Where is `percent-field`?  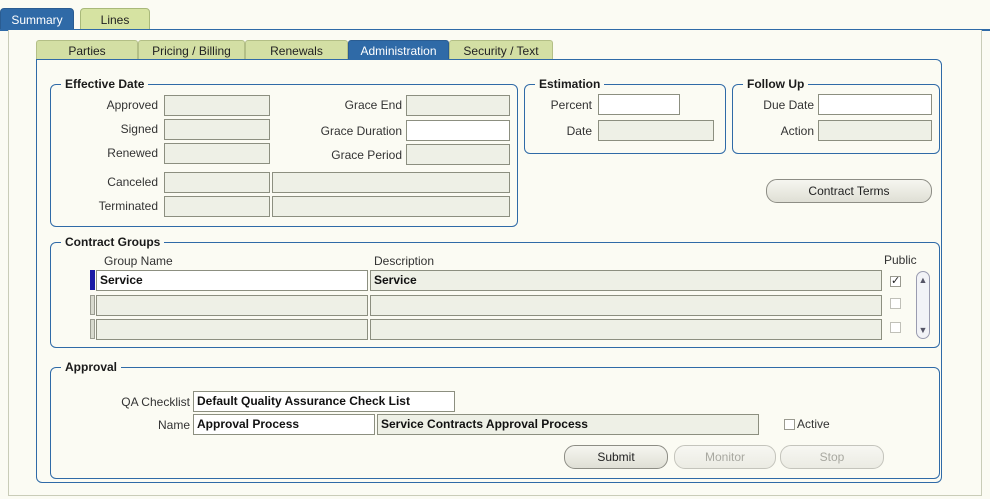
percent-field is located at coordinates (639, 104).